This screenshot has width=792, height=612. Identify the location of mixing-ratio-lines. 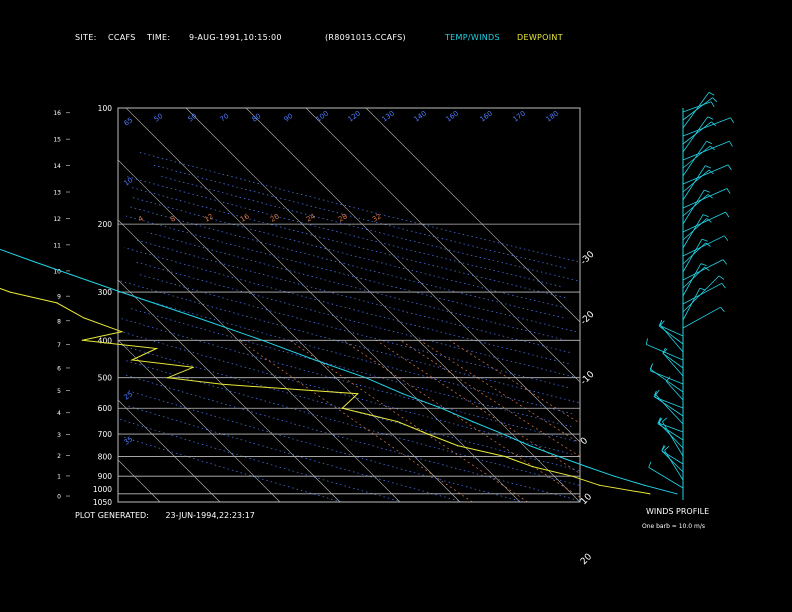
(410, 421).